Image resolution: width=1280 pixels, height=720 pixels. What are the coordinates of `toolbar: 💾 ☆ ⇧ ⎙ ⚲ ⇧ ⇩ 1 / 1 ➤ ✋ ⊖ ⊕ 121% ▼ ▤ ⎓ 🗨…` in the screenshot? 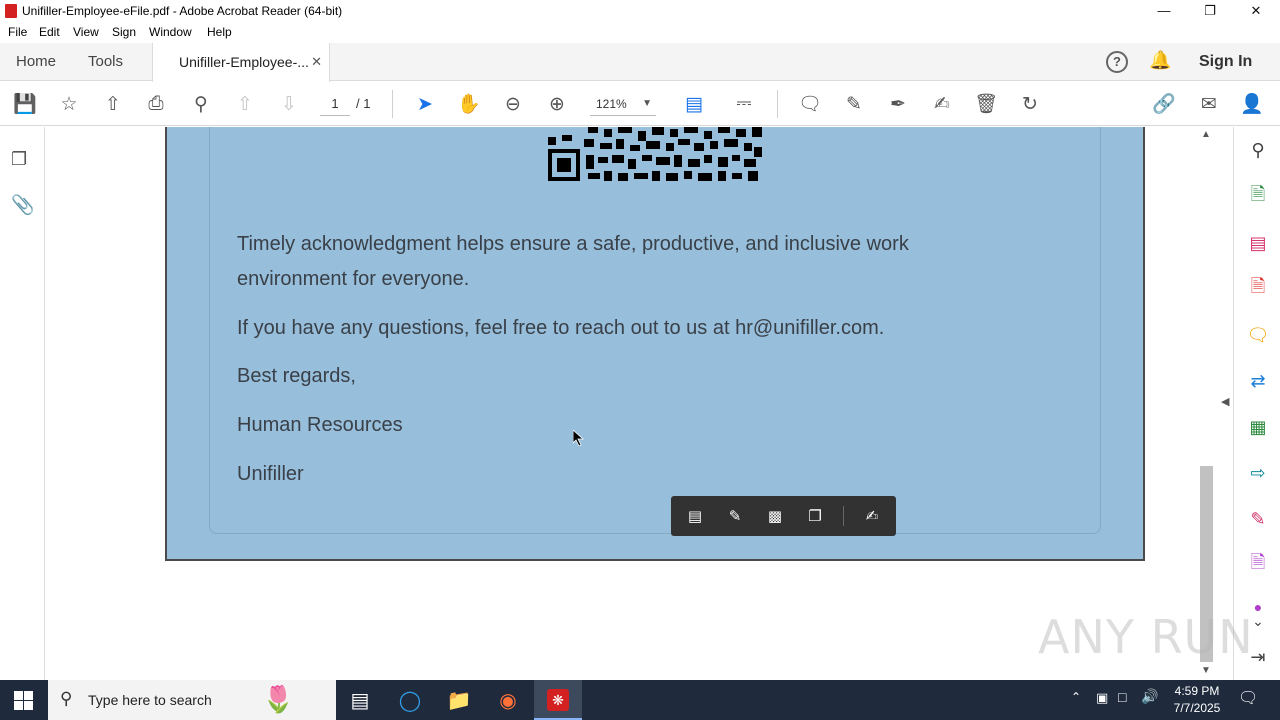 It's located at (640, 104).